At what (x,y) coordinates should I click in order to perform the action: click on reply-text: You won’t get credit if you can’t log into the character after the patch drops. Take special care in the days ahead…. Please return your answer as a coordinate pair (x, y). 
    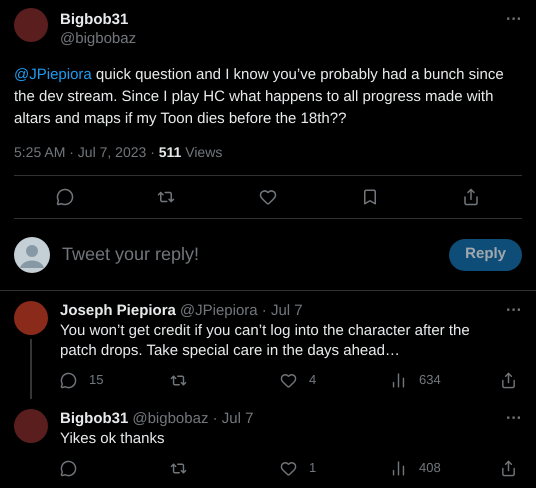
    Looking at the image, I should click on (265, 341).